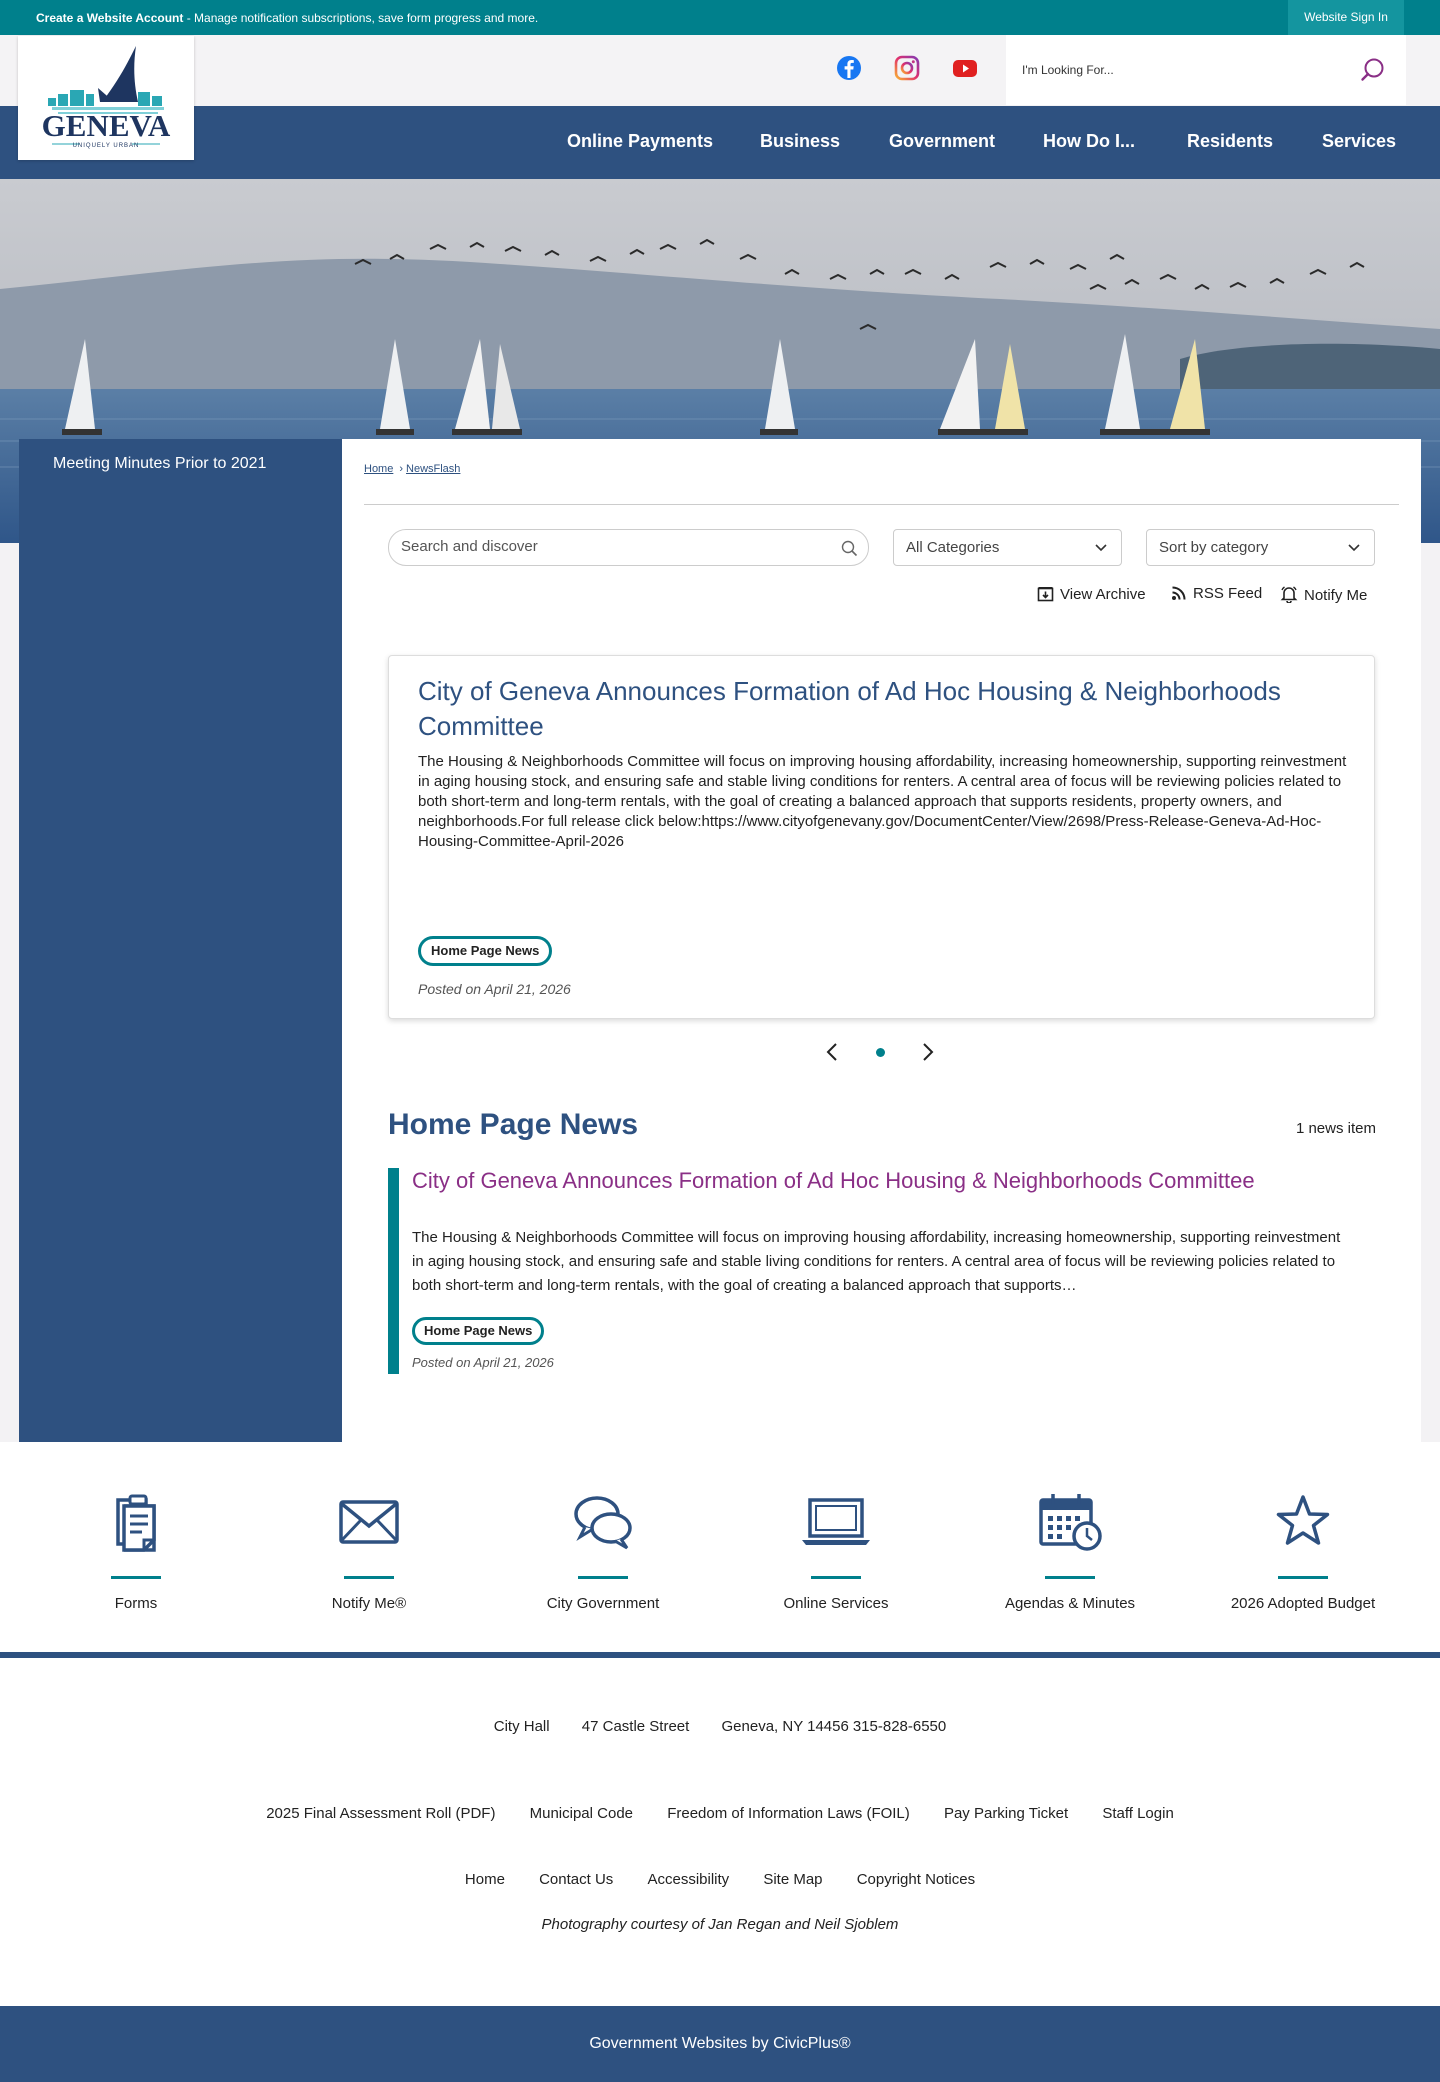  I want to click on news-item-count: 1 news item, so click(1335, 1128).